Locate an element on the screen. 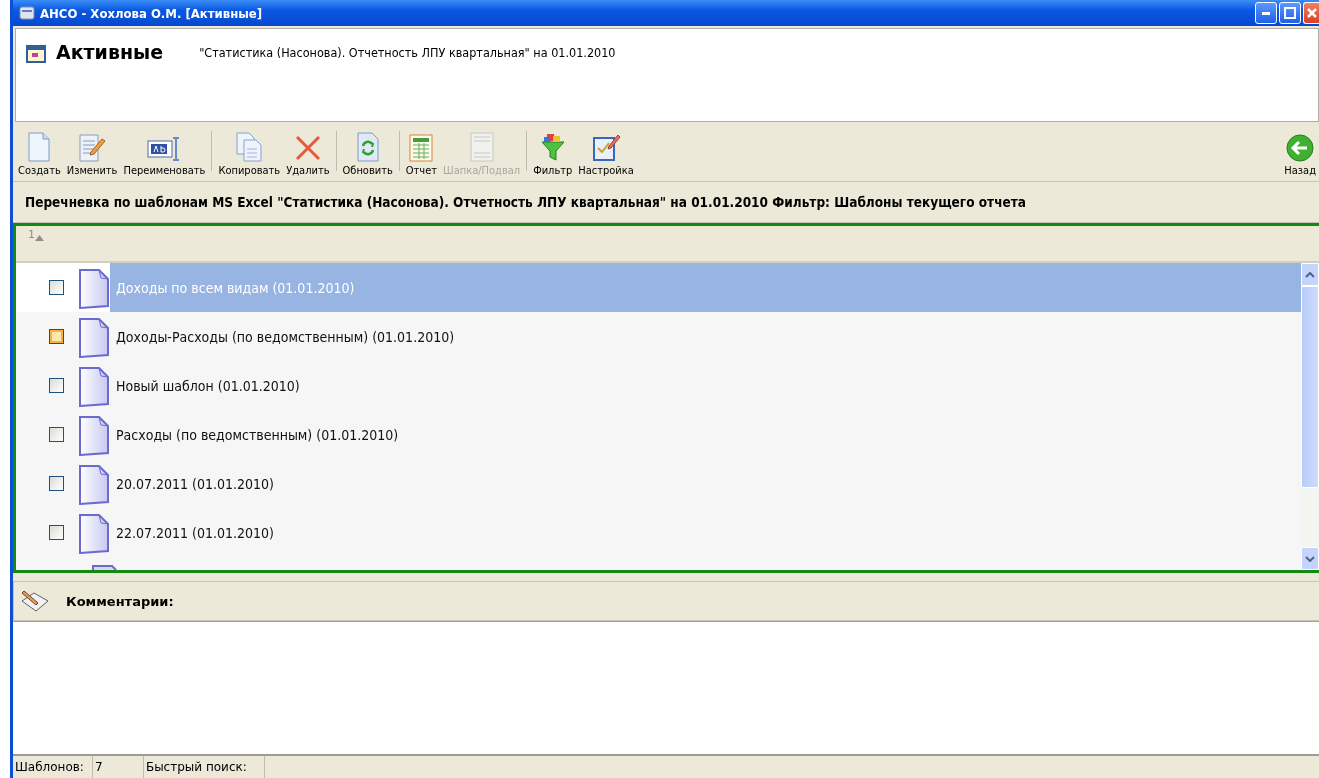 The width and height of the screenshot is (1319, 778). list-row: Доходы-Расходы (по ведомственным) (01.01.2010) is located at coordinates (658, 336).